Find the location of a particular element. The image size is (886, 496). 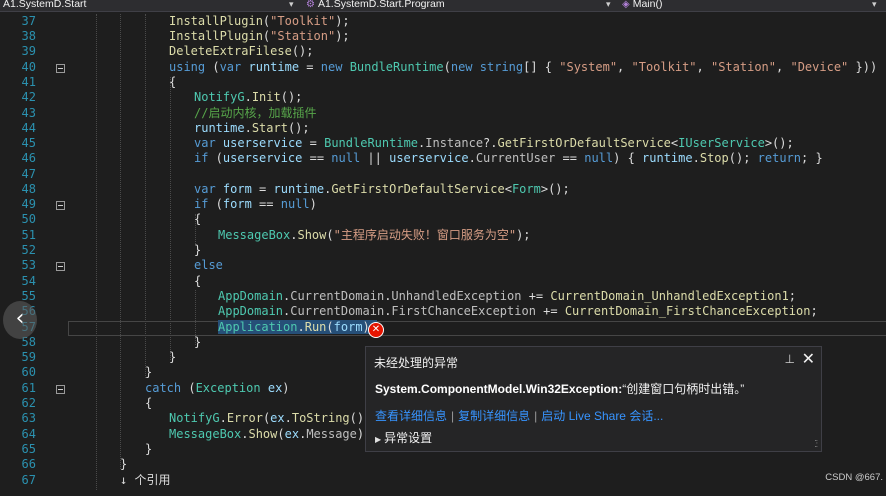

class-dropdown: ⚙ A1.SystemD.Start.Program is located at coordinates (375, 5).